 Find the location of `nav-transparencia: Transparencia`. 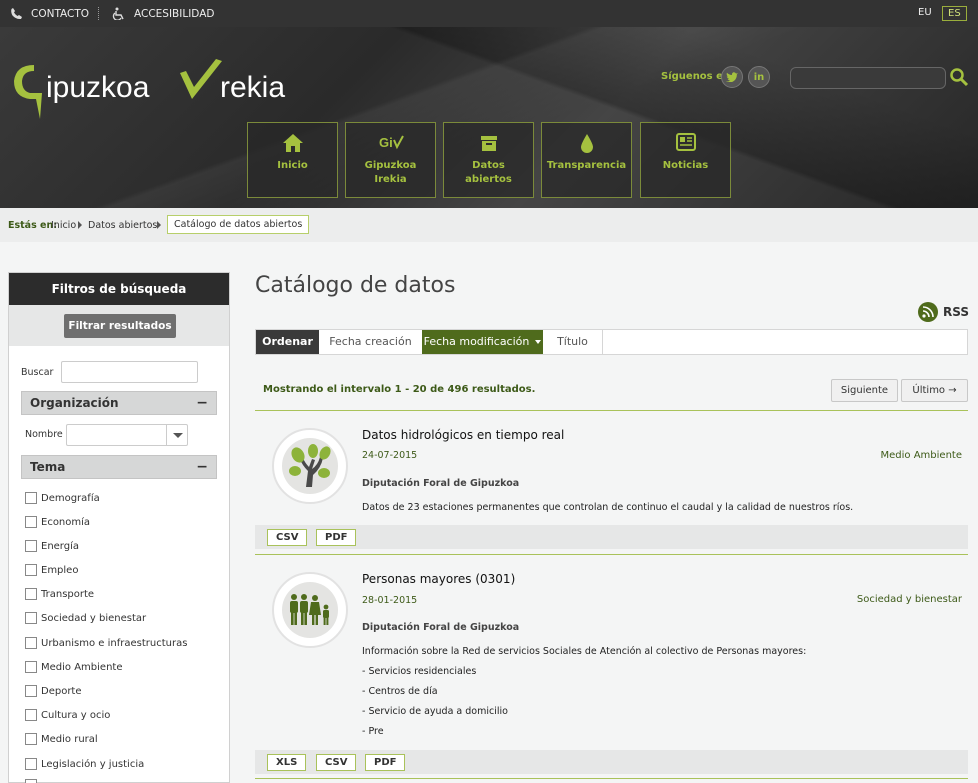

nav-transparencia: Transparencia is located at coordinates (586, 160).